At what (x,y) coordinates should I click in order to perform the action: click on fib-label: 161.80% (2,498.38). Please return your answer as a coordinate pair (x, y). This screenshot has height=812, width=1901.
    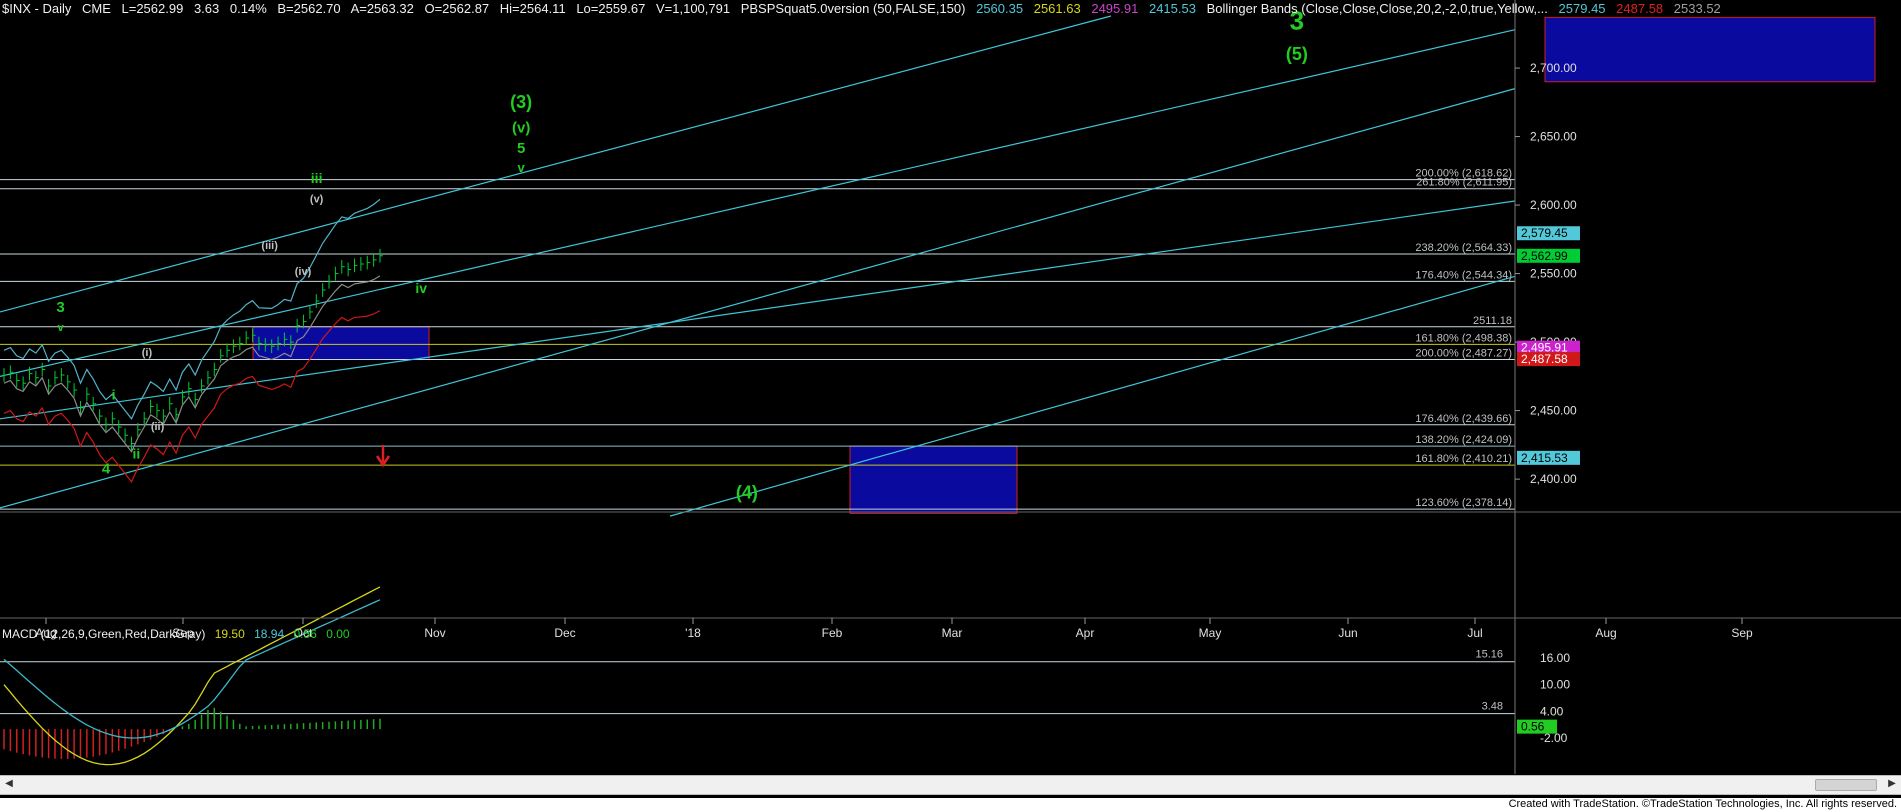
    Looking at the image, I should click on (1463, 338).